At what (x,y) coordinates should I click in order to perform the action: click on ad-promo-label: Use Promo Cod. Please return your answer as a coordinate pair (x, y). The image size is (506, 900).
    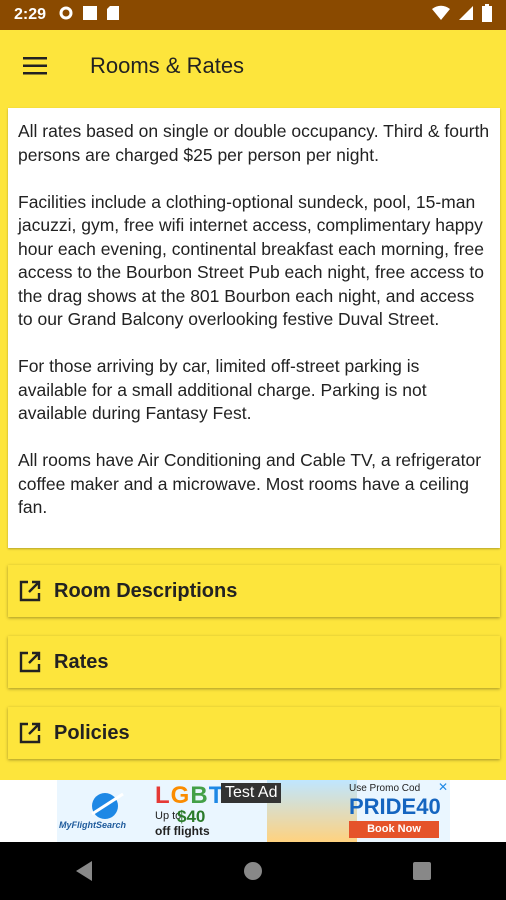
    Looking at the image, I should click on (385, 788).